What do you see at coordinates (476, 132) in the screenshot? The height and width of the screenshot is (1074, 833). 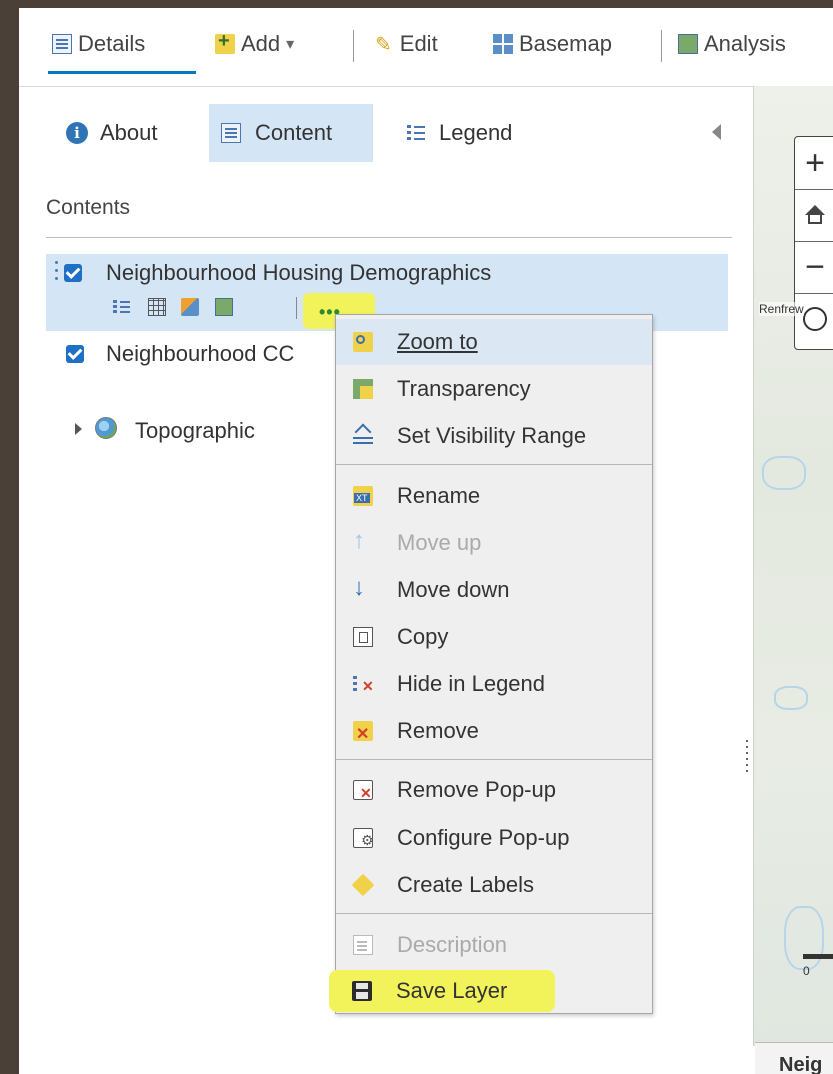 I see `tab-legend-label: Legend` at bounding box center [476, 132].